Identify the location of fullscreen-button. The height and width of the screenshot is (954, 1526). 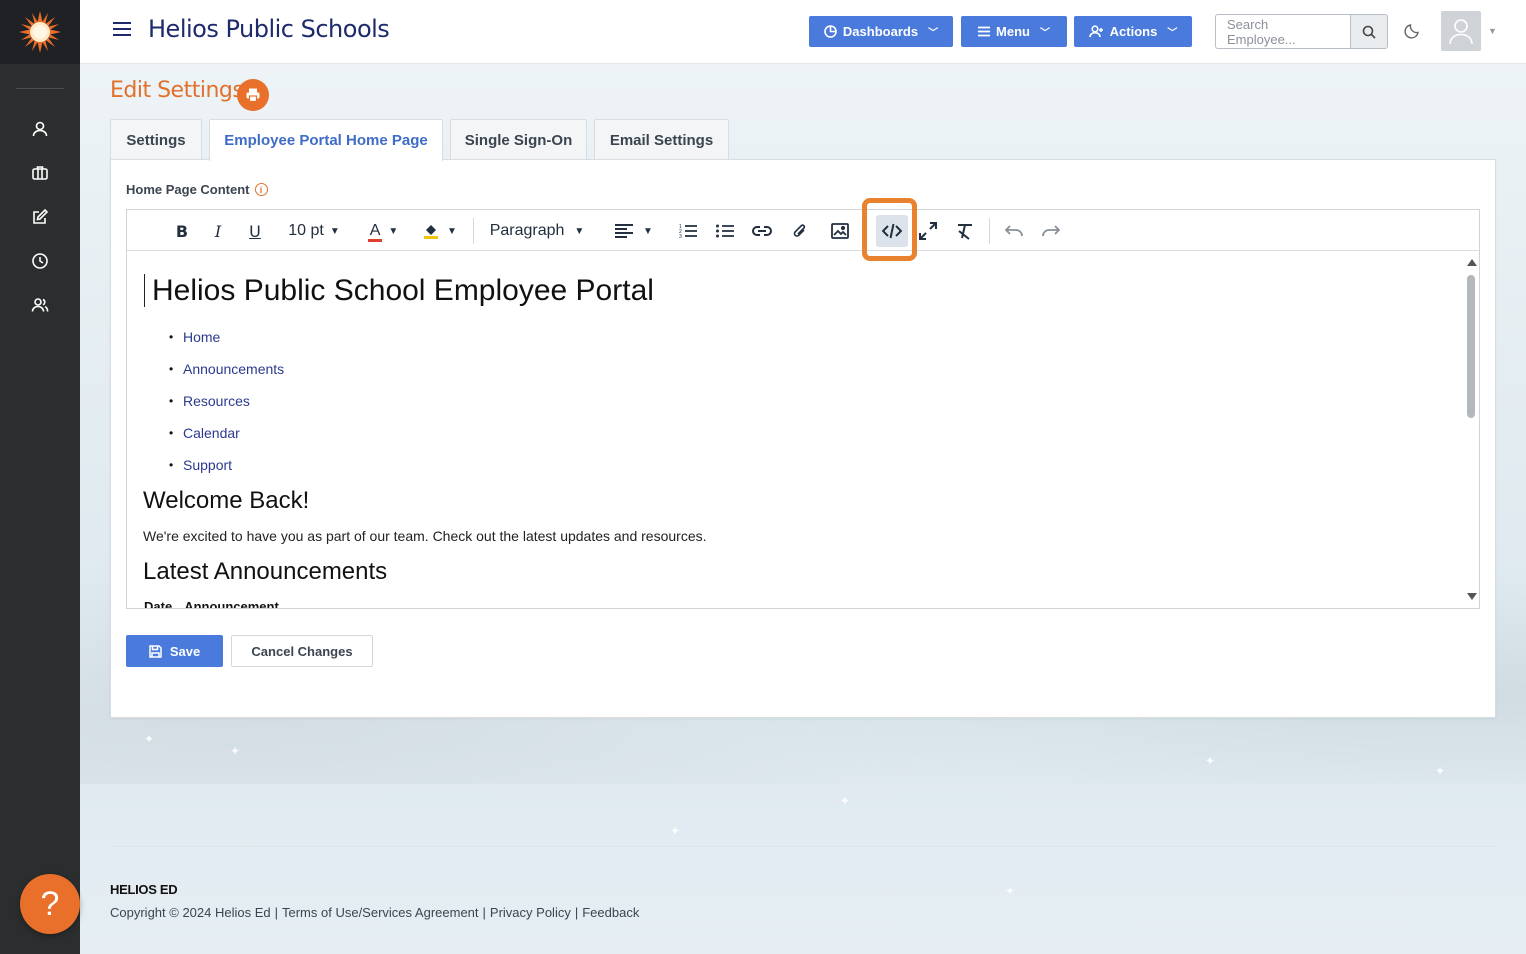
(928, 231).